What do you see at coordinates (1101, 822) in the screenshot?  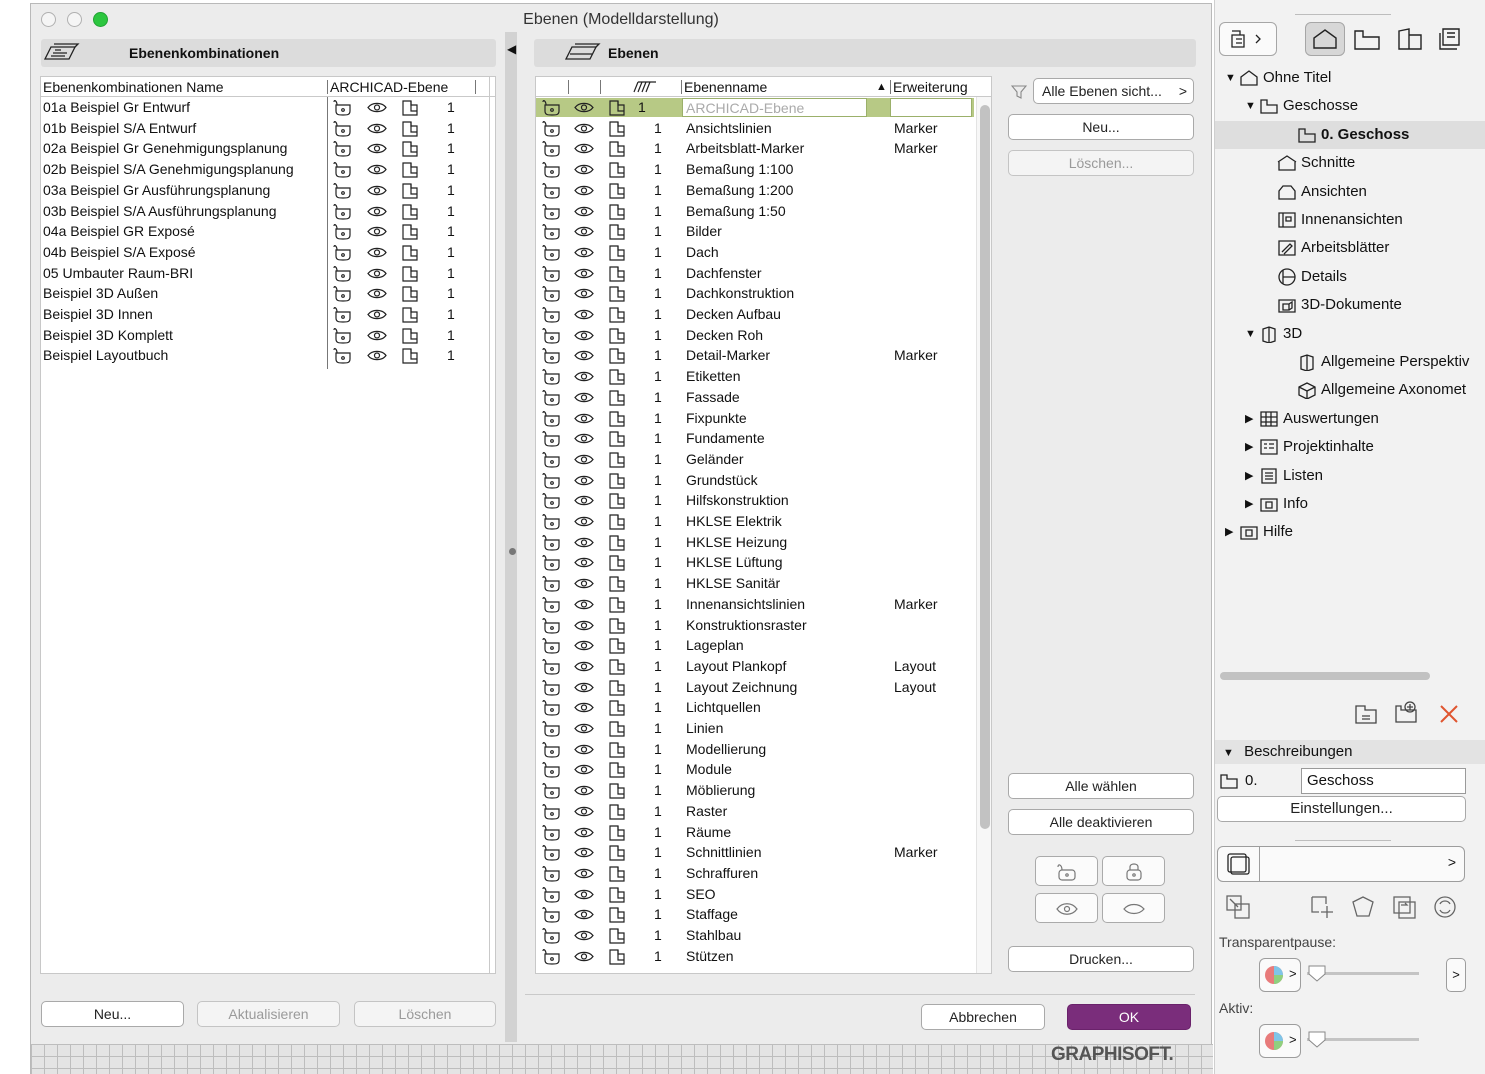 I see `deactivate-all-button: Alle deaktivieren` at bounding box center [1101, 822].